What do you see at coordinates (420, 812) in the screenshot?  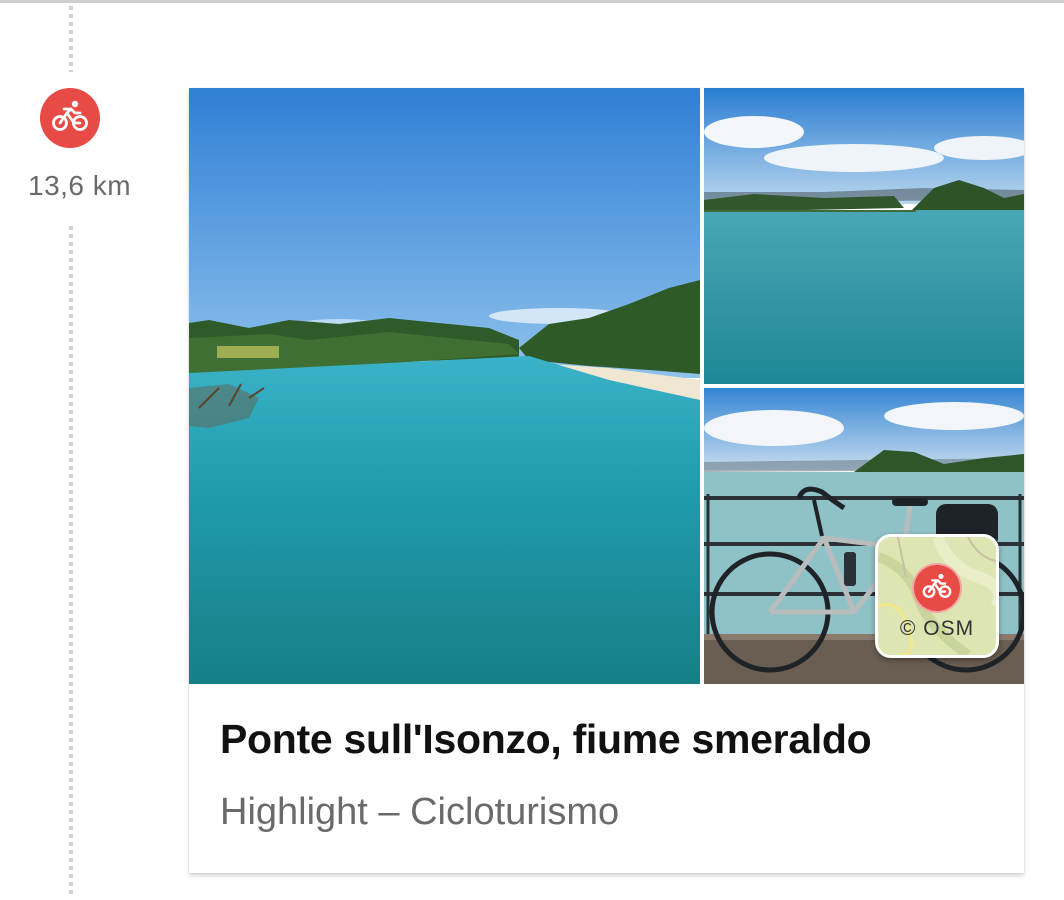 I see `highlight-subtitle: Highlight – Cicloturismo` at bounding box center [420, 812].